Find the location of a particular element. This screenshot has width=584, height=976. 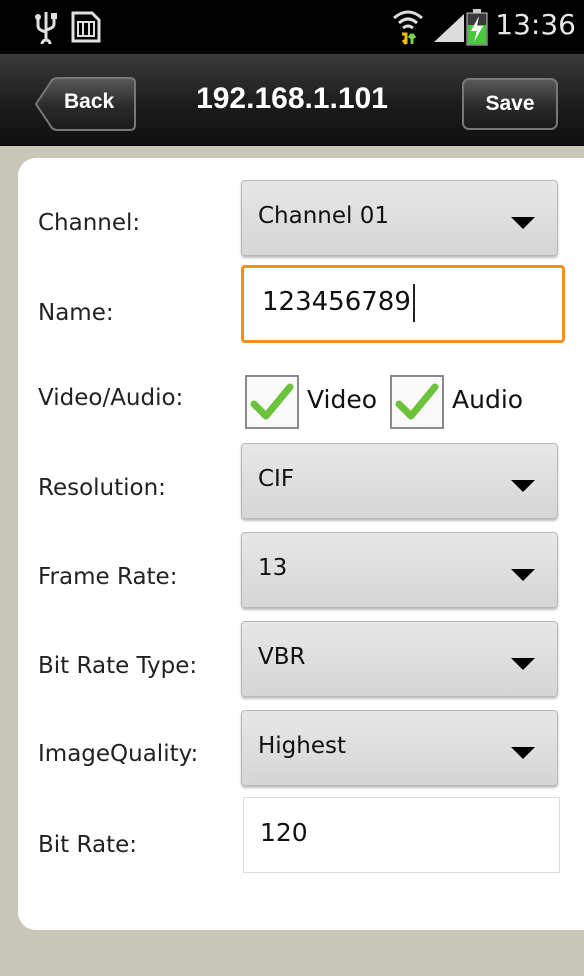

audio-checkbox is located at coordinates (417, 402).